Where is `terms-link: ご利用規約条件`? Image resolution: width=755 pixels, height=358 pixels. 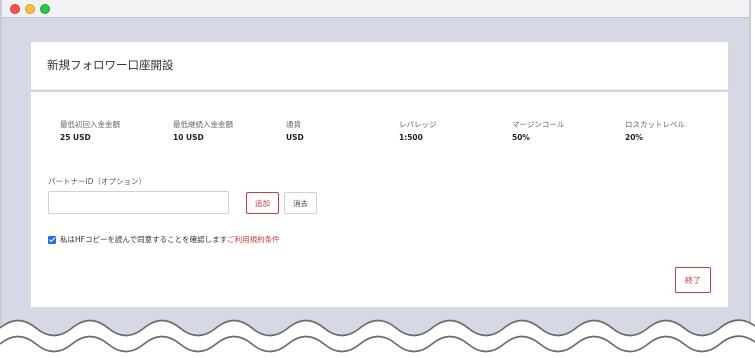
terms-link: ご利用規約条件 is located at coordinates (253, 239).